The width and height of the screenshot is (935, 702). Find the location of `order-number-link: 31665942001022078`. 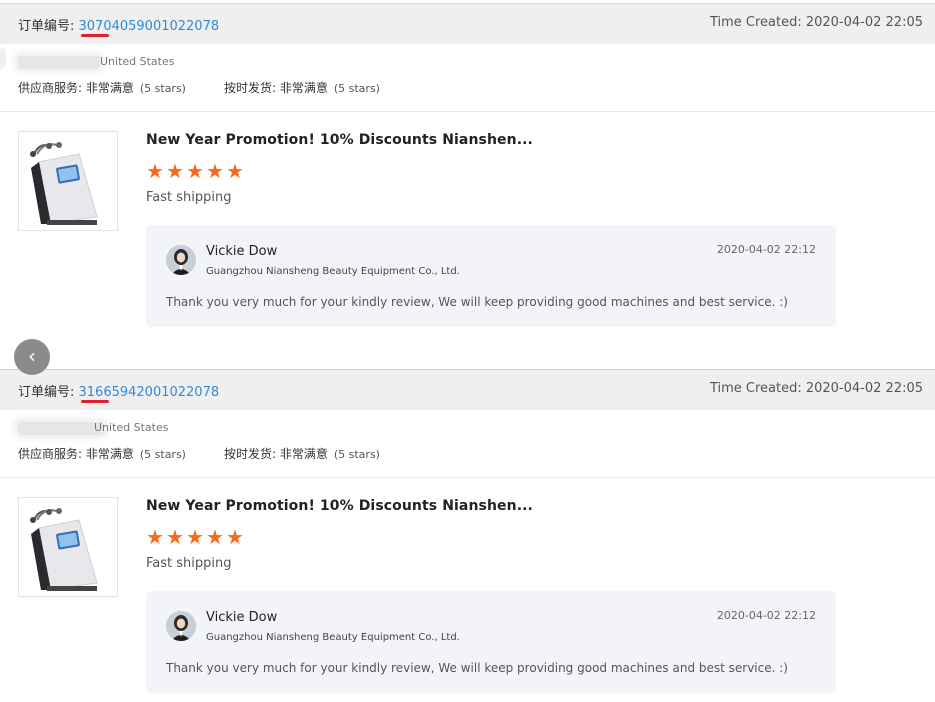

order-number-link: 31665942001022078 is located at coordinates (149, 392).